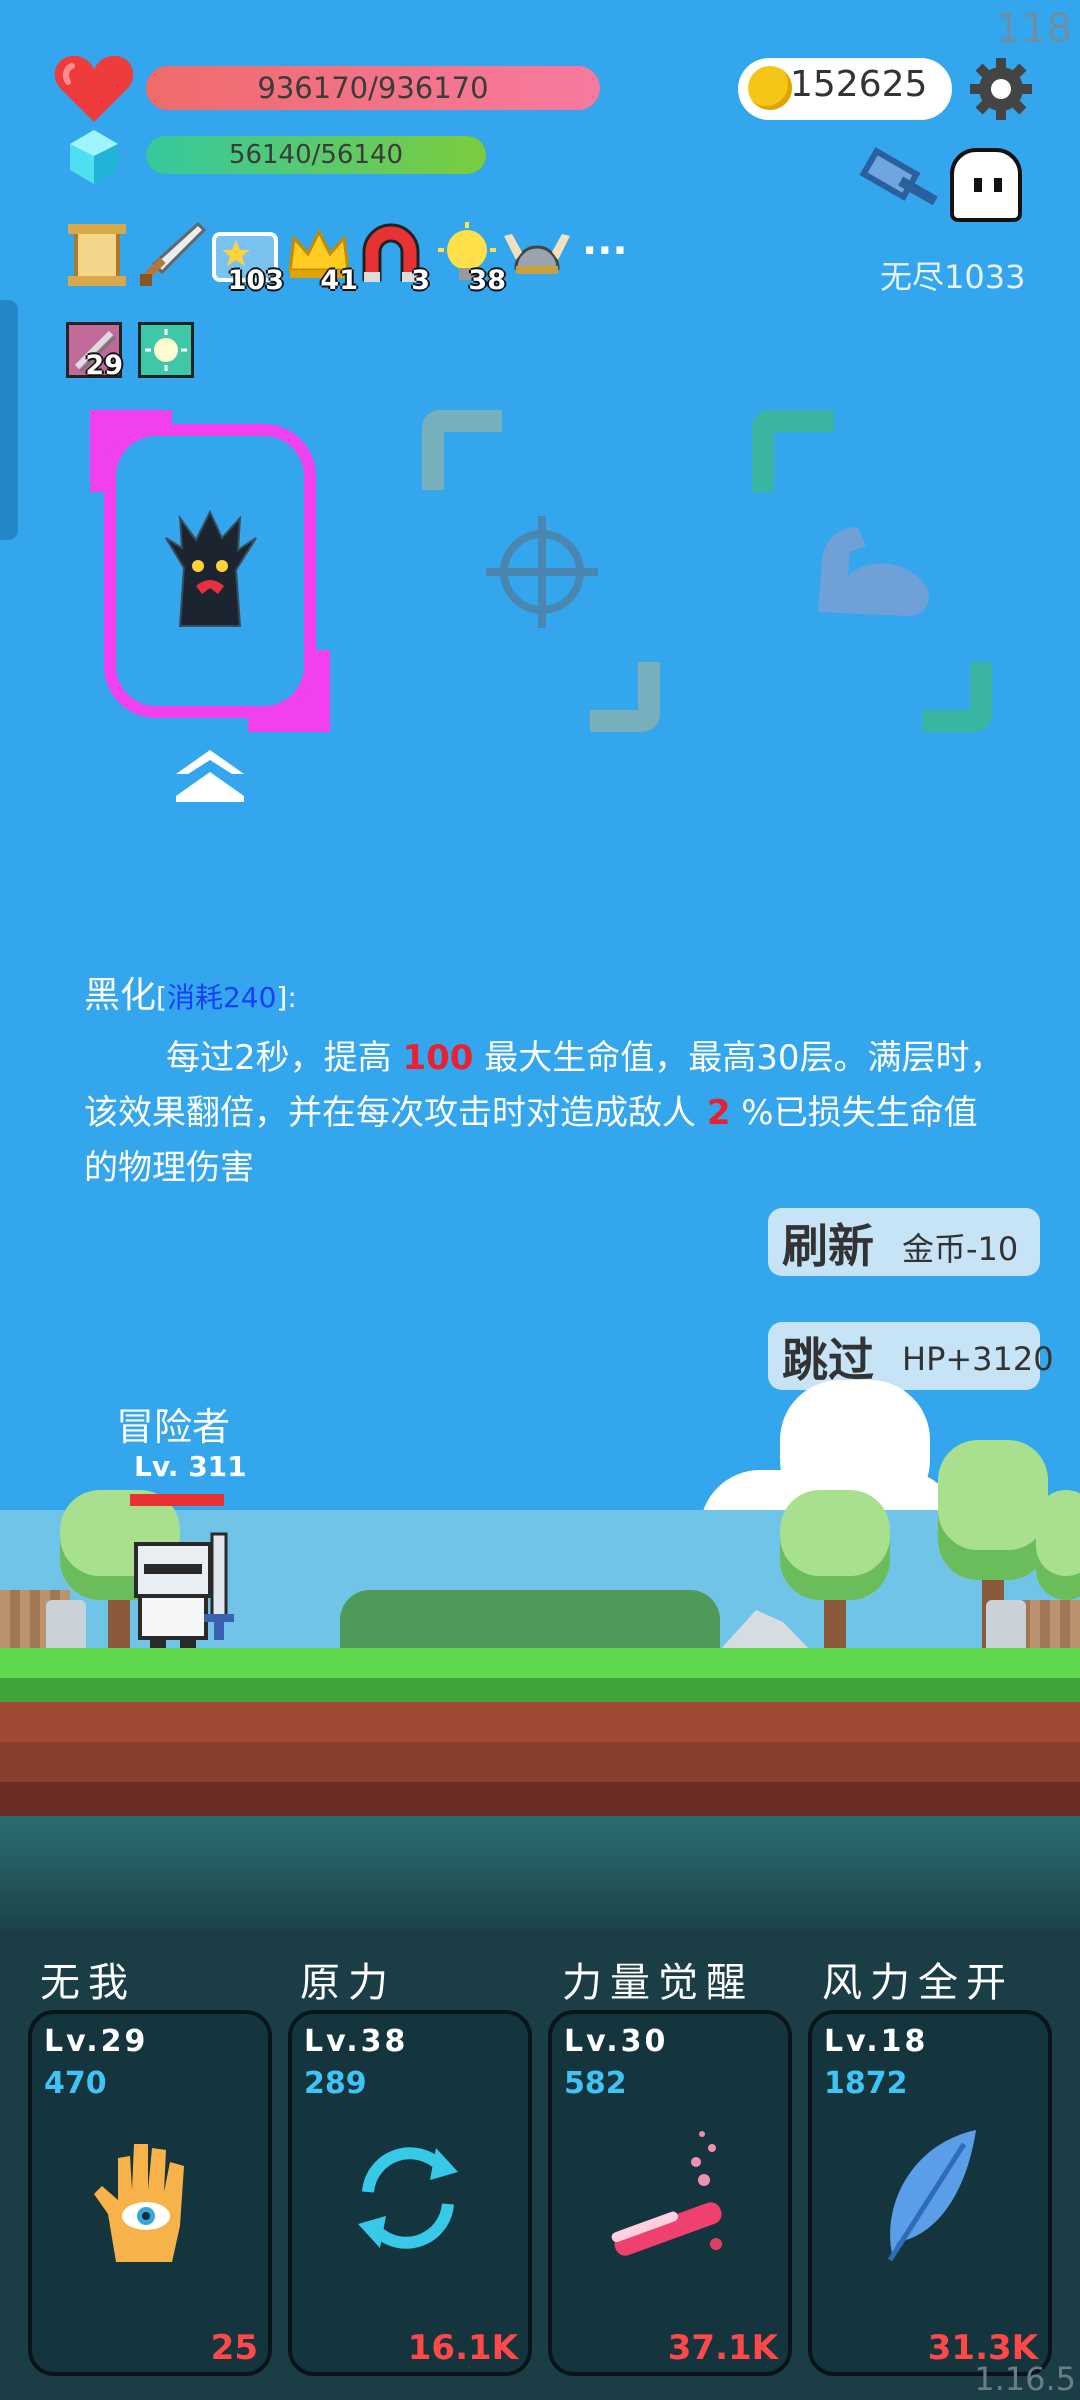 This screenshot has height=2400, width=1080. Describe the element at coordinates (166, 350) in the screenshot. I see `glow-icon` at that location.